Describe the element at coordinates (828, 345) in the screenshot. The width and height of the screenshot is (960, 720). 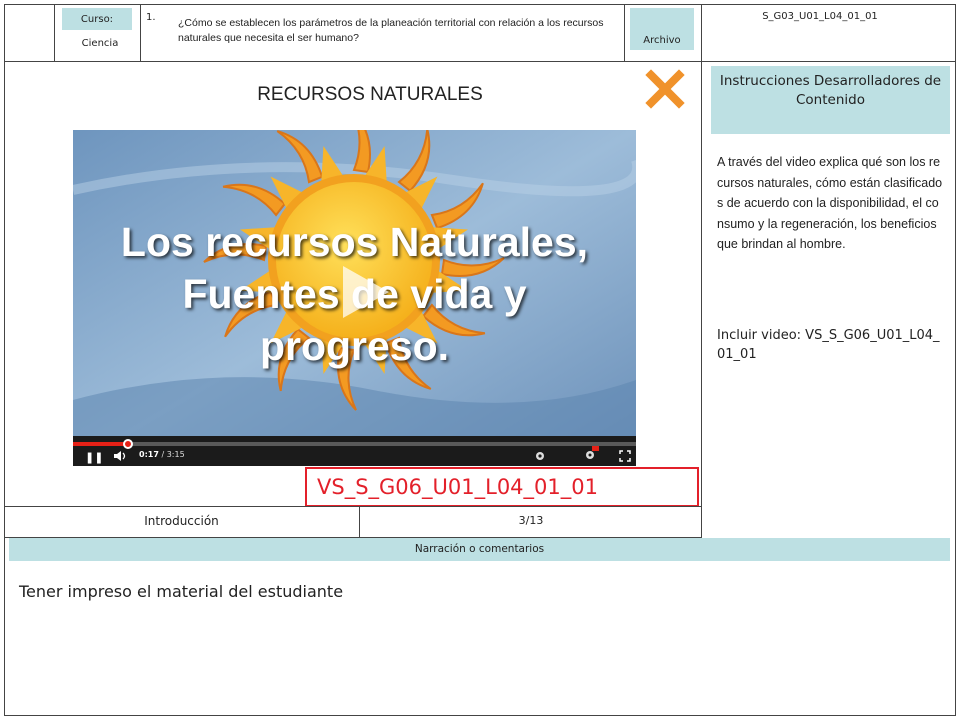
I see `include-video-note: Incluir video: VS_S_G06_U01_L04_01_01` at that location.